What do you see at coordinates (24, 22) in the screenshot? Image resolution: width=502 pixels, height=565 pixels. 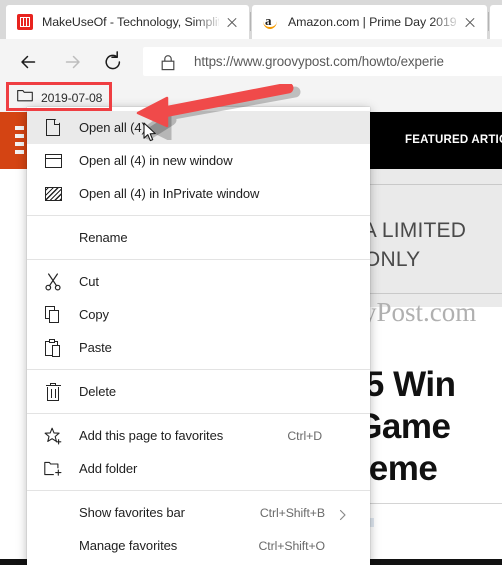 I see `makeuseof-favicon` at bounding box center [24, 22].